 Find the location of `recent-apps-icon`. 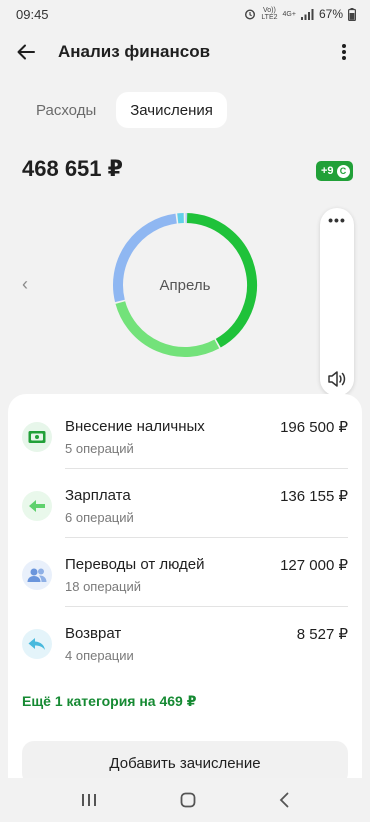

recent-apps-icon is located at coordinates (89, 800).